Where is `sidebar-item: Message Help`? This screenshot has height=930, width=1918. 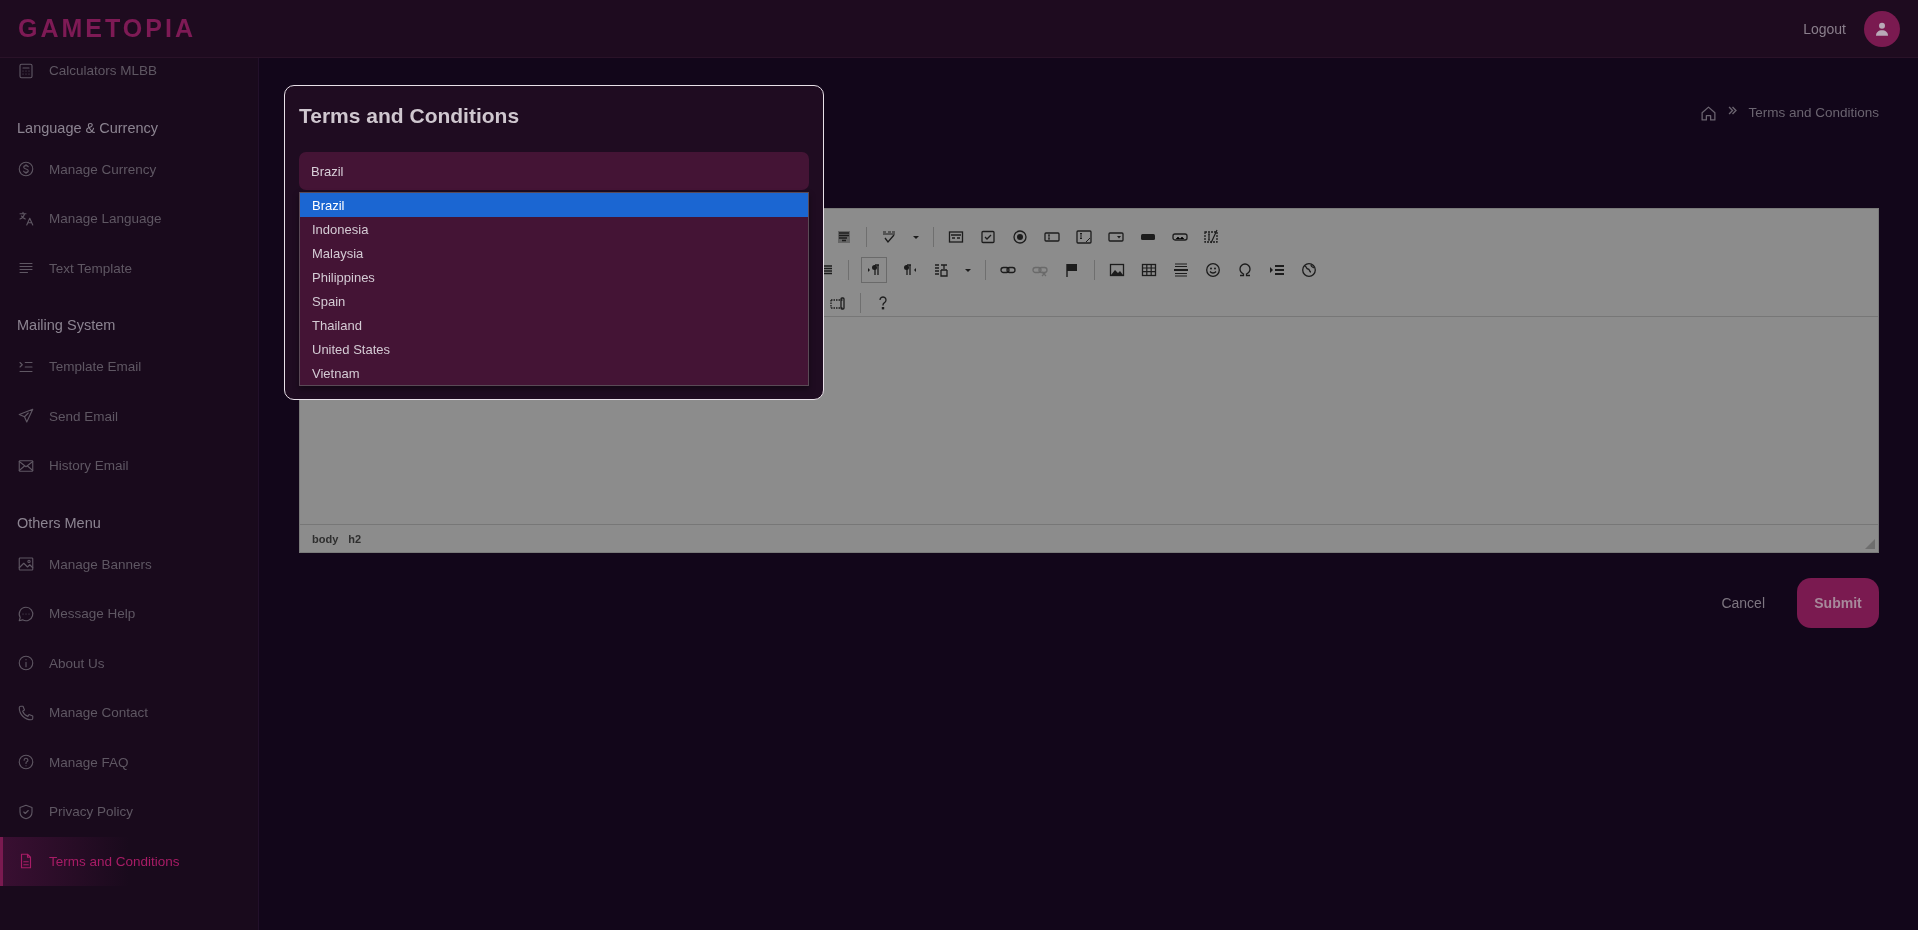 sidebar-item: Message Help is located at coordinates (129, 614).